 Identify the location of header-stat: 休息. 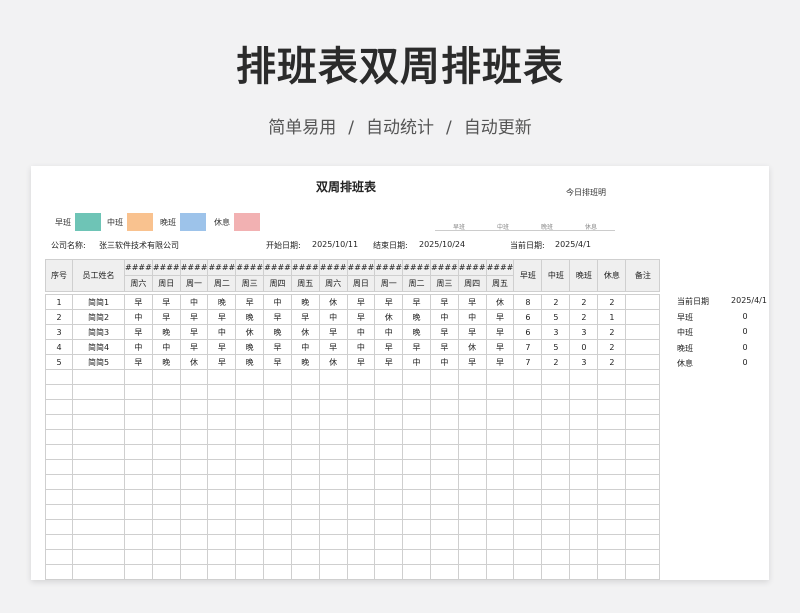
(612, 275).